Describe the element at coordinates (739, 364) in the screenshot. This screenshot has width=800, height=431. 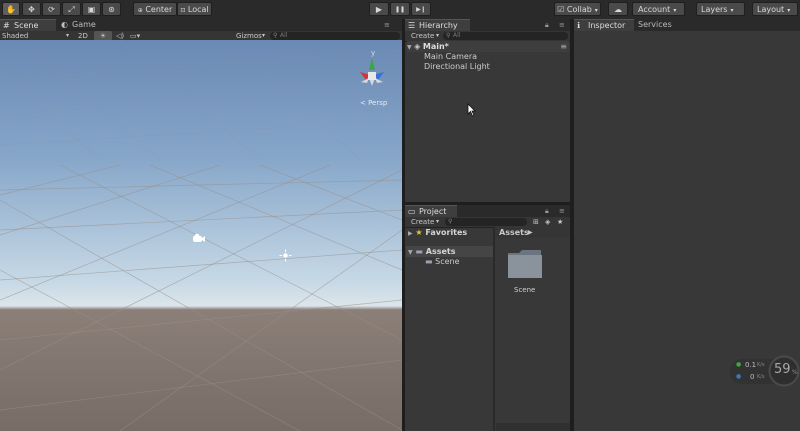
I see `upload-icon: ●` at that location.